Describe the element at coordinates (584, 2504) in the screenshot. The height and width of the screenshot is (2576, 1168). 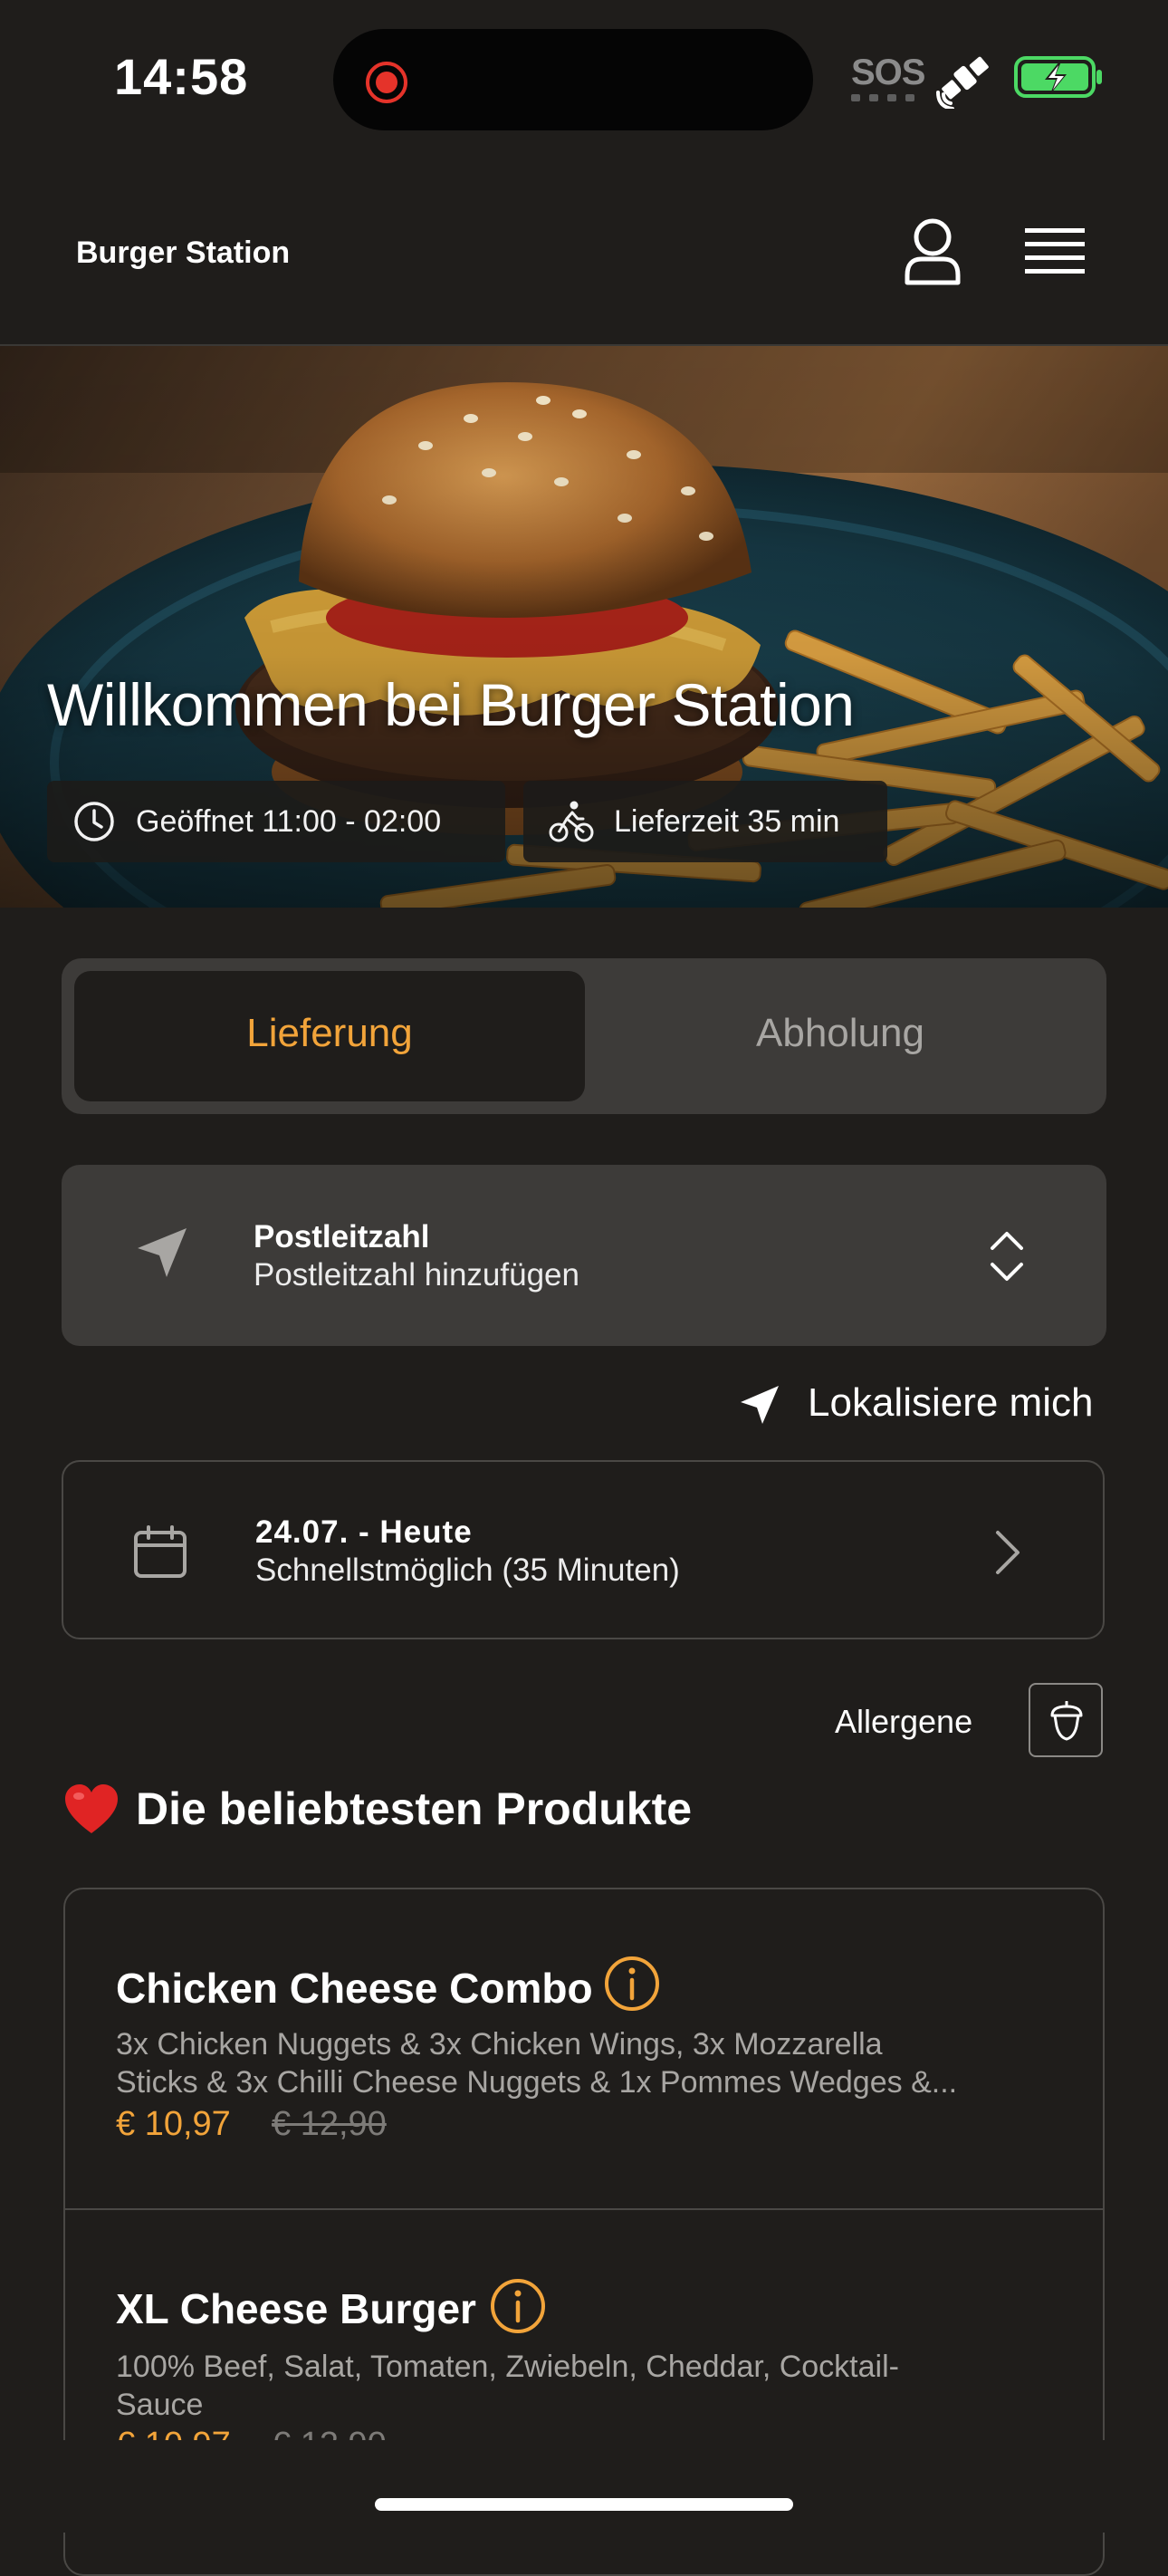
I see `home-indicator` at that location.